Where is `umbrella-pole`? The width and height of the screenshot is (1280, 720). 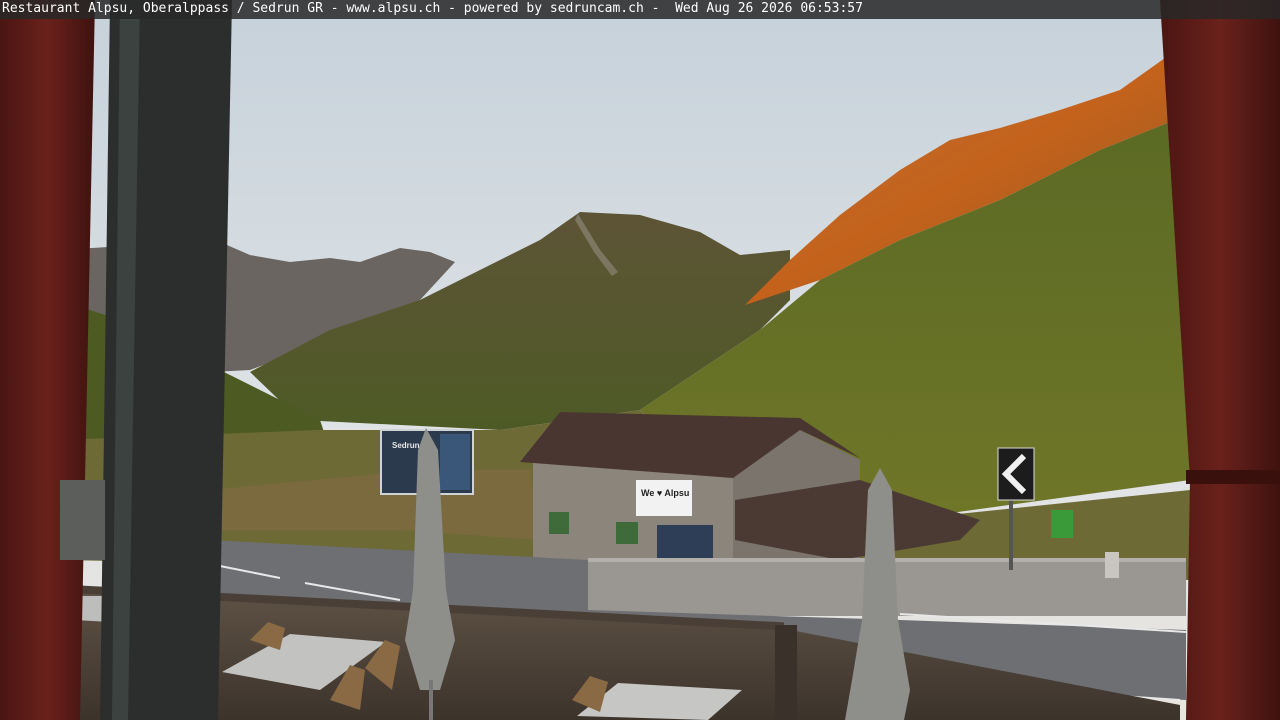 umbrella-pole is located at coordinates (431, 700).